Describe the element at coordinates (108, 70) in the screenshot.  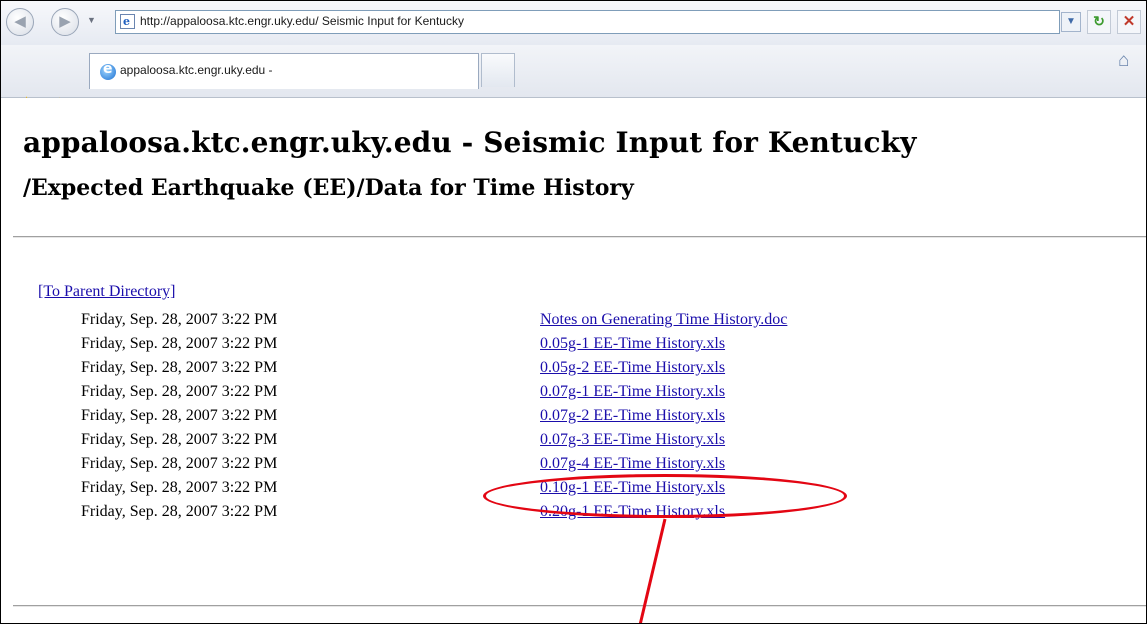
I see `ie-logo-icon` at that location.